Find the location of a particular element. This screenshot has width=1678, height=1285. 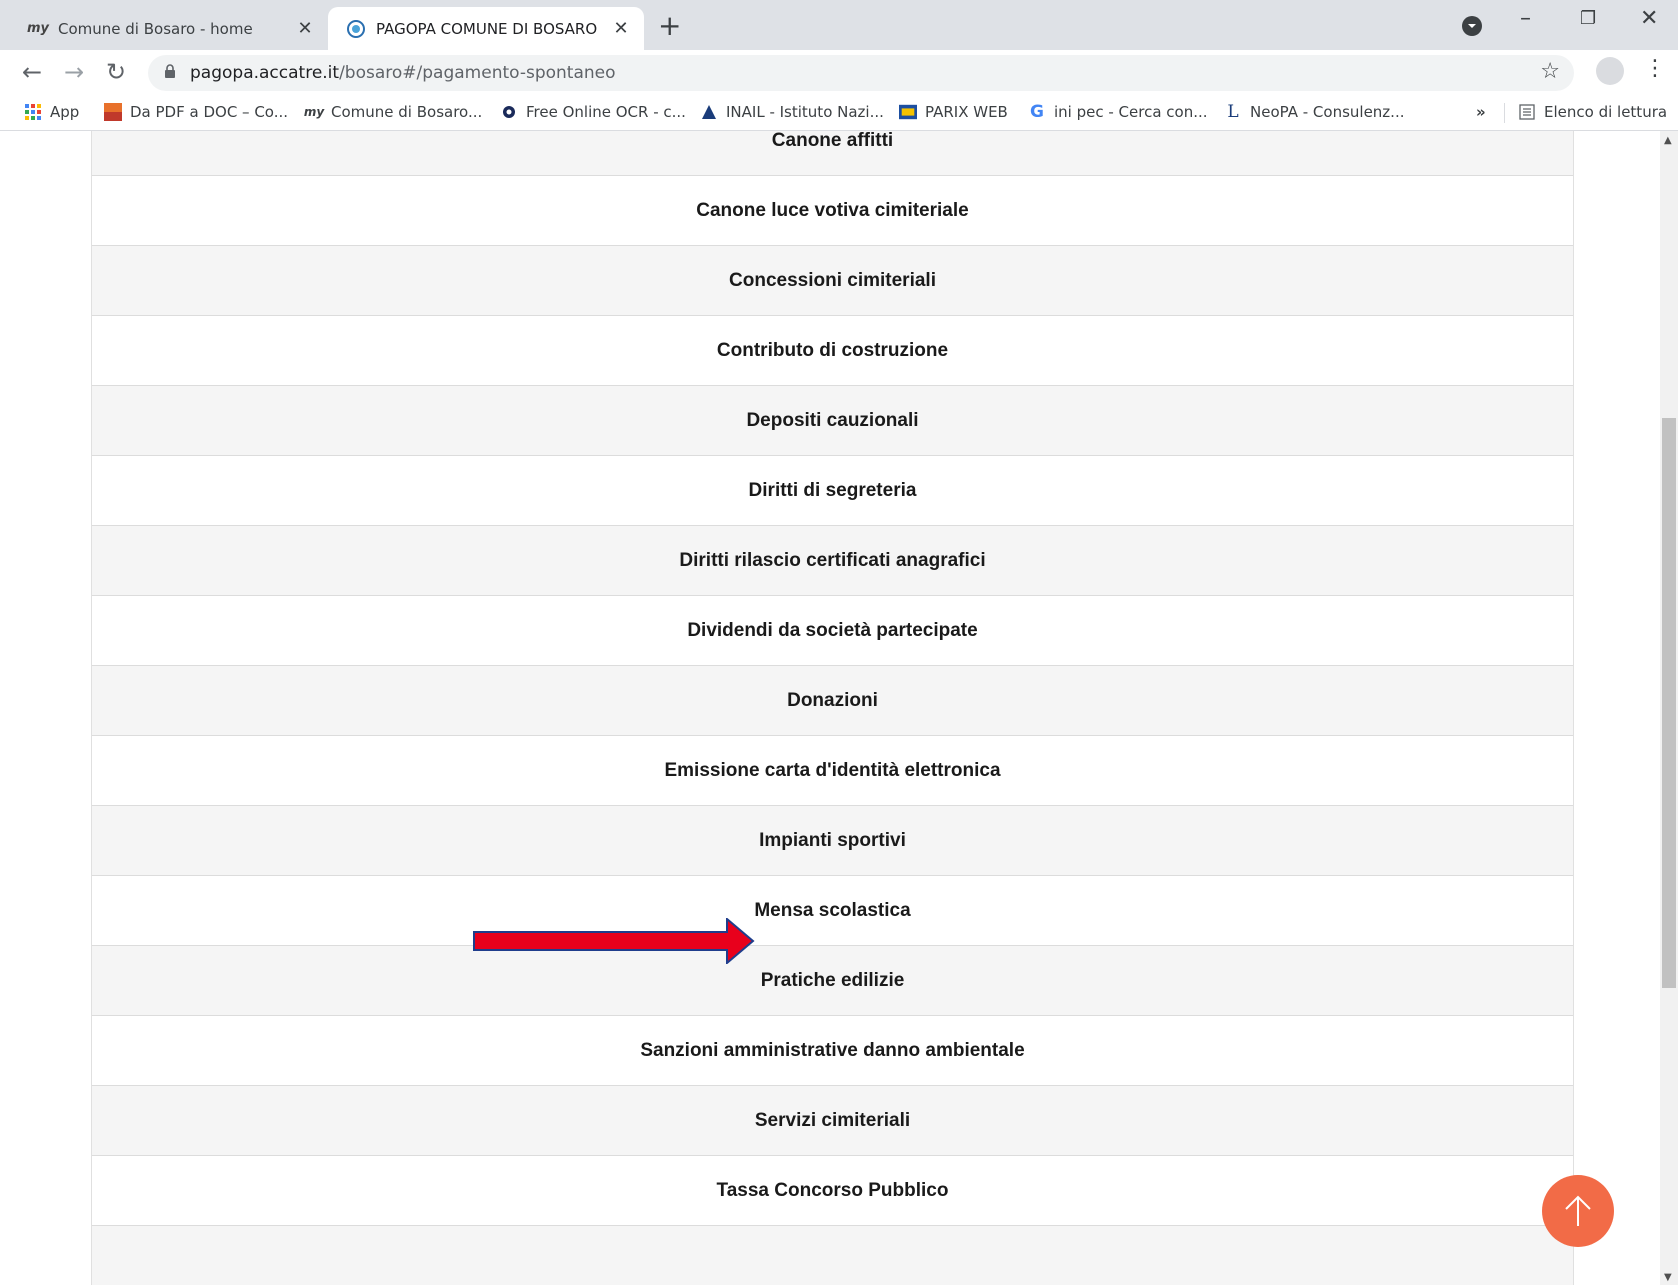

service-row: Pratiche edilizie is located at coordinates (832, 981).